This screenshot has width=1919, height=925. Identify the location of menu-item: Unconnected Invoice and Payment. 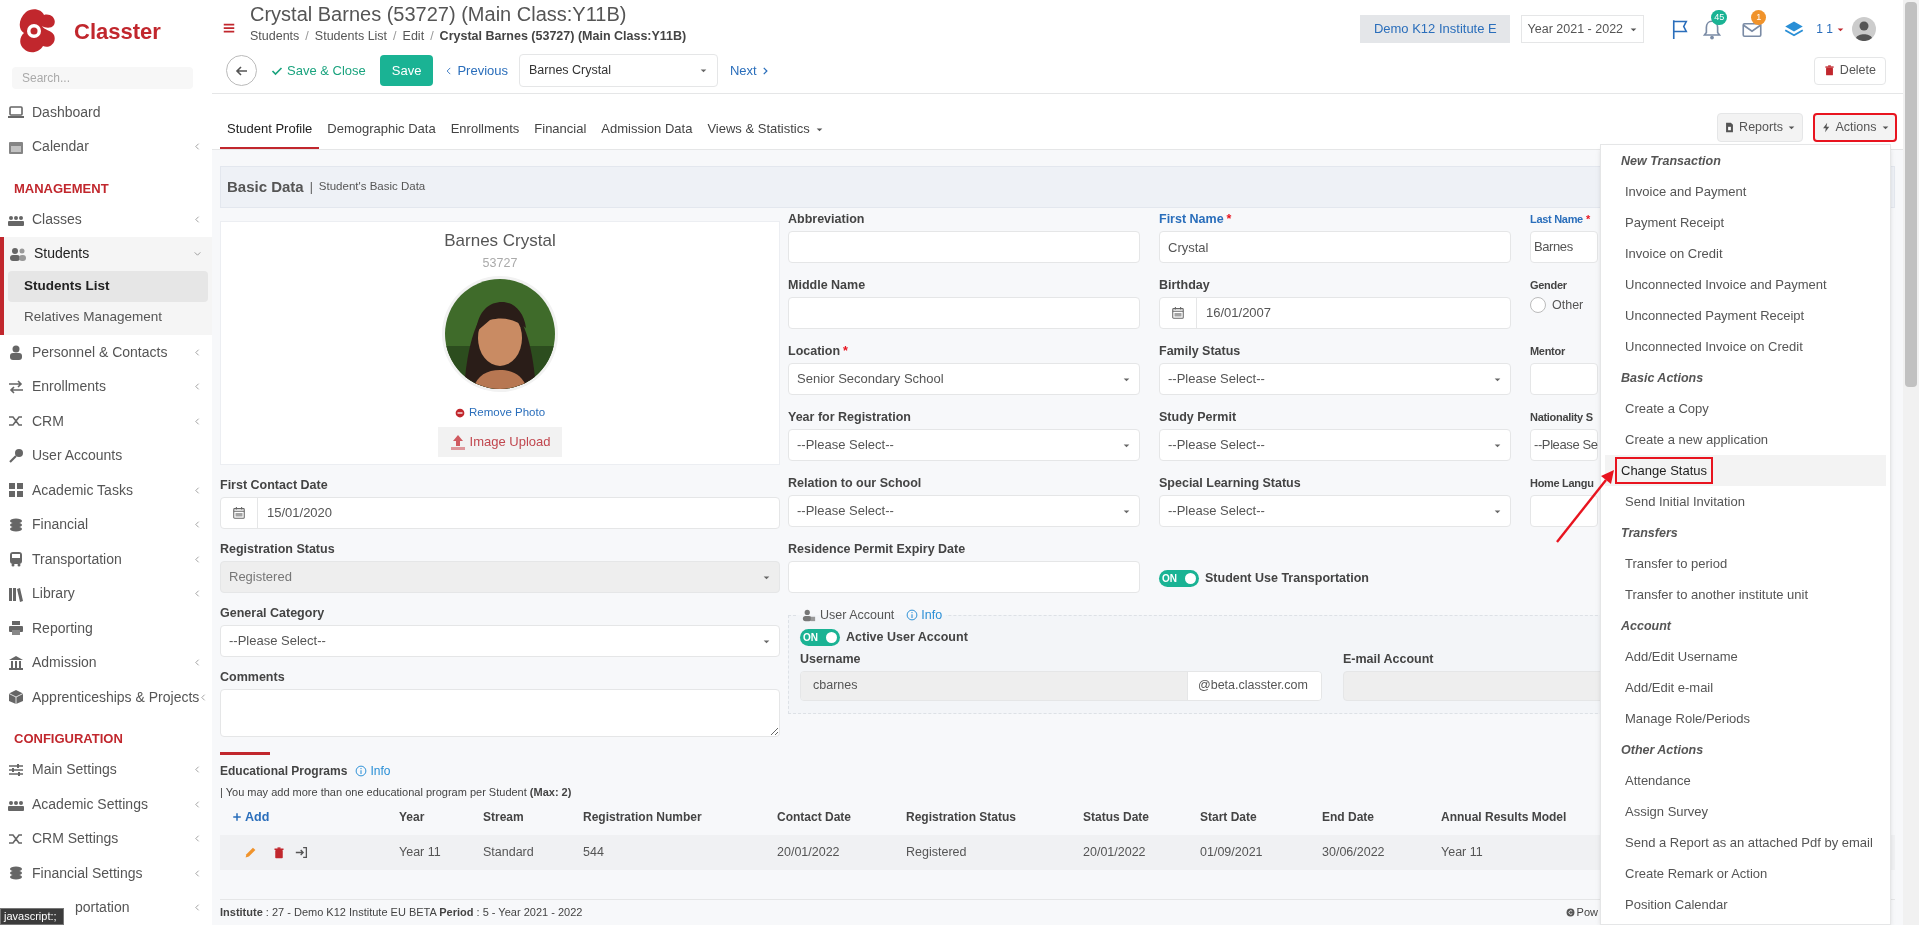
(1726, 284).